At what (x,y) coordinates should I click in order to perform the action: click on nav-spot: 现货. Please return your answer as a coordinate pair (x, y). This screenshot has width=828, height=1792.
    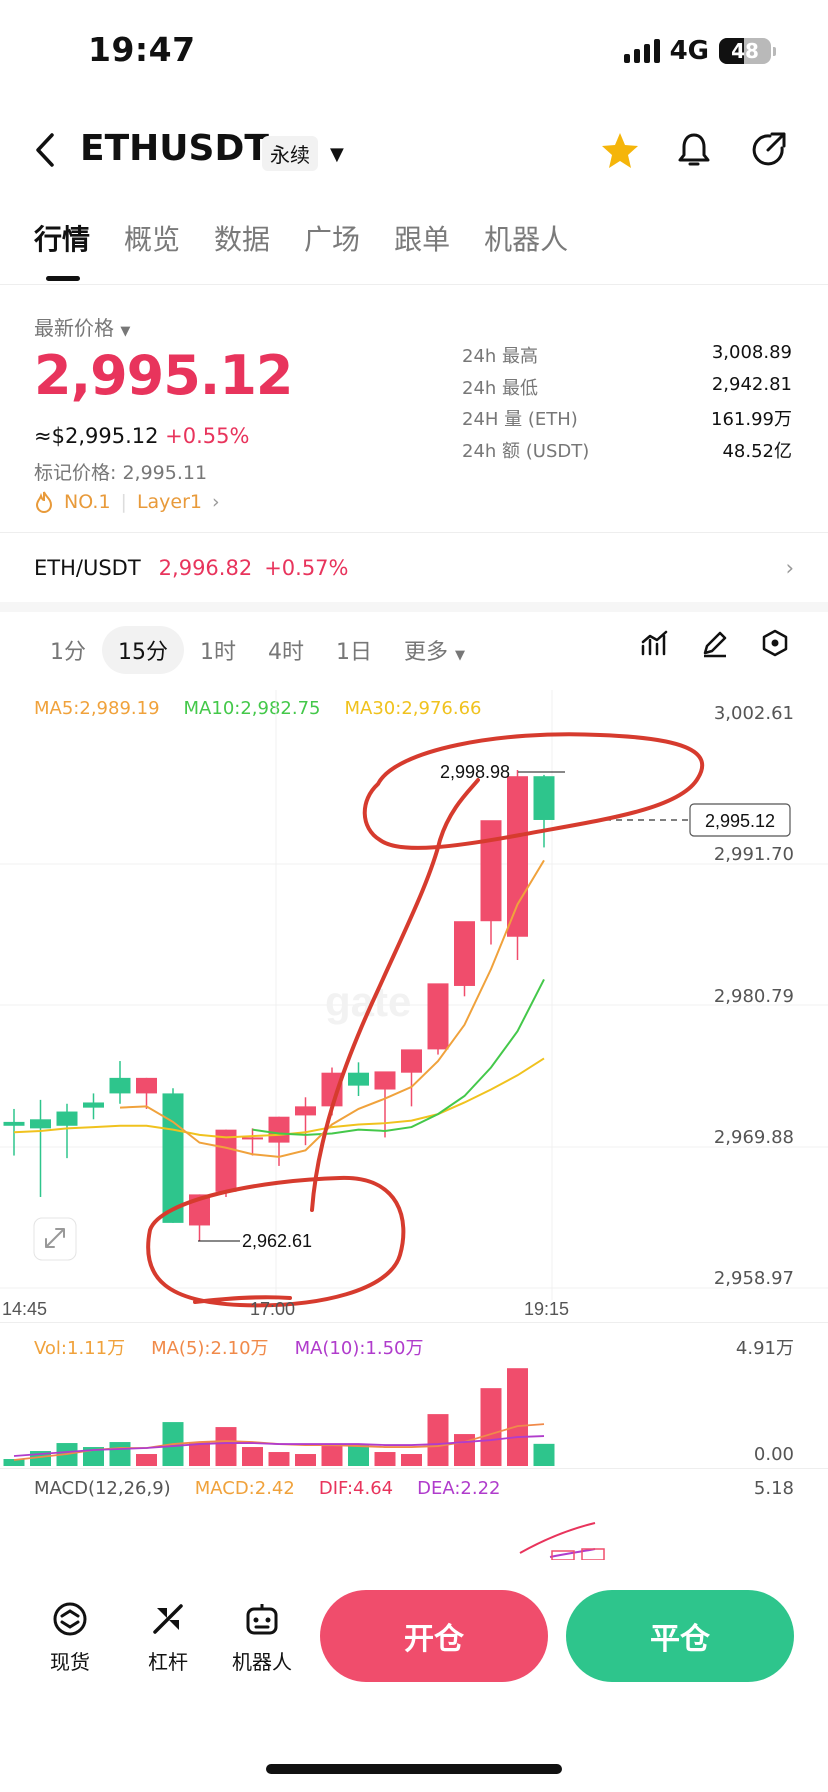
    Looking at the image, I should click on (70, 1637).